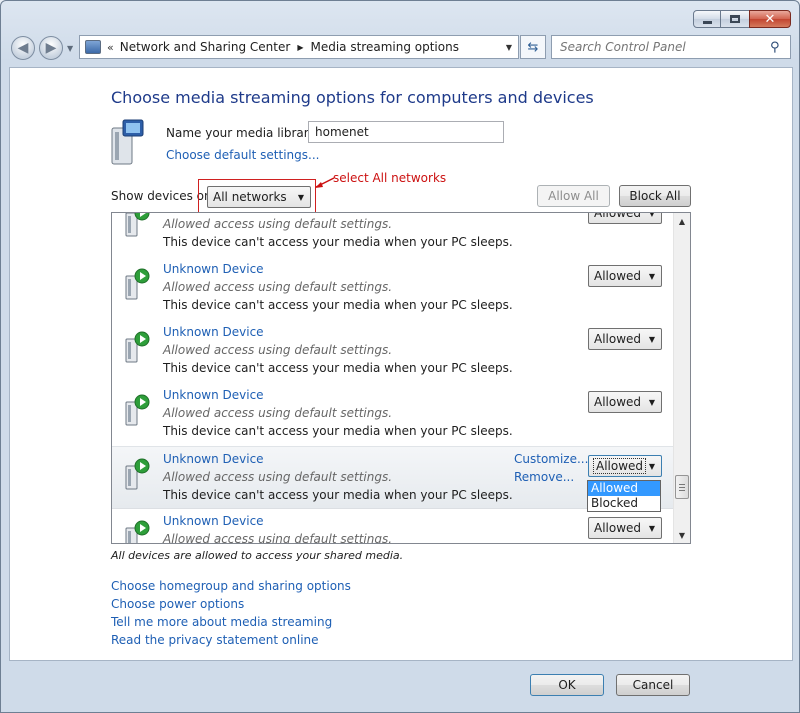 The width and height of the screenshot is (800, 713). I want to click on search-icon: ⚲, so click(780, 47).